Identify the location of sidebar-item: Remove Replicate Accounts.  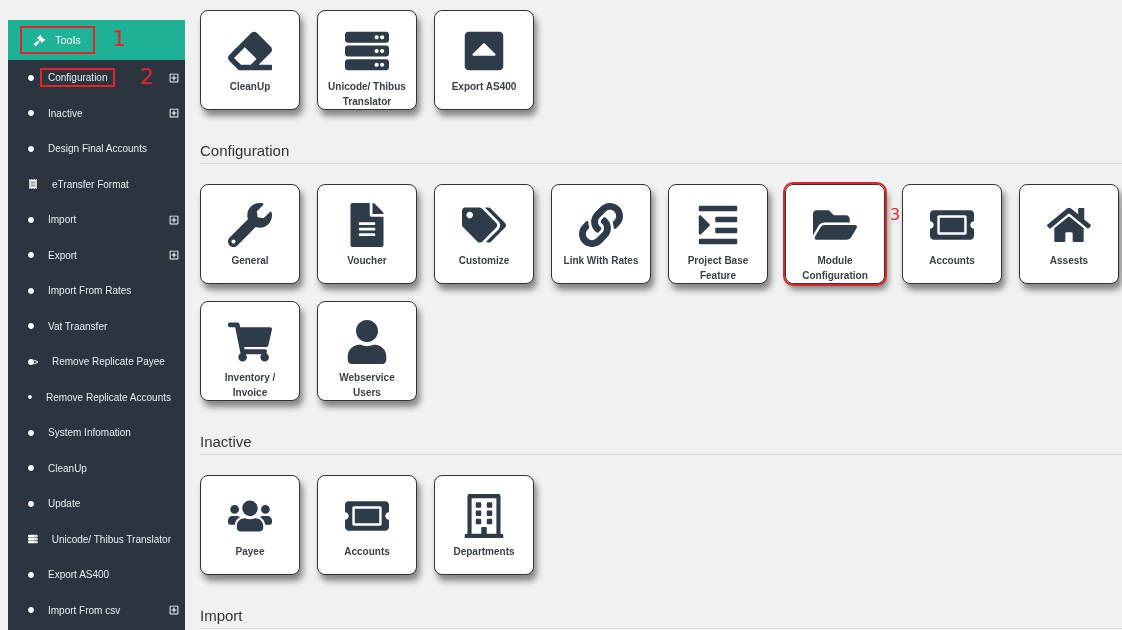
(96, 397).